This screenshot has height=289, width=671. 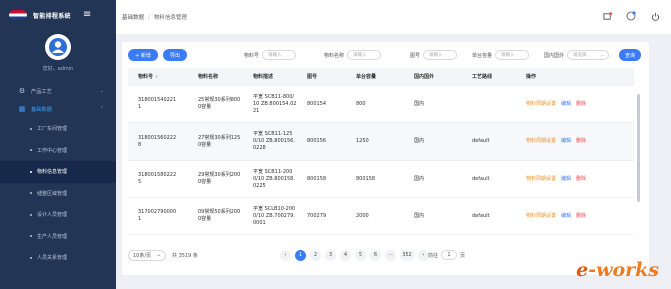 What do you see at coordinates (170, 18) in the screenshot?
I see `breadcrumb-current: 物料信息管理` at bounding box center [170, 18].